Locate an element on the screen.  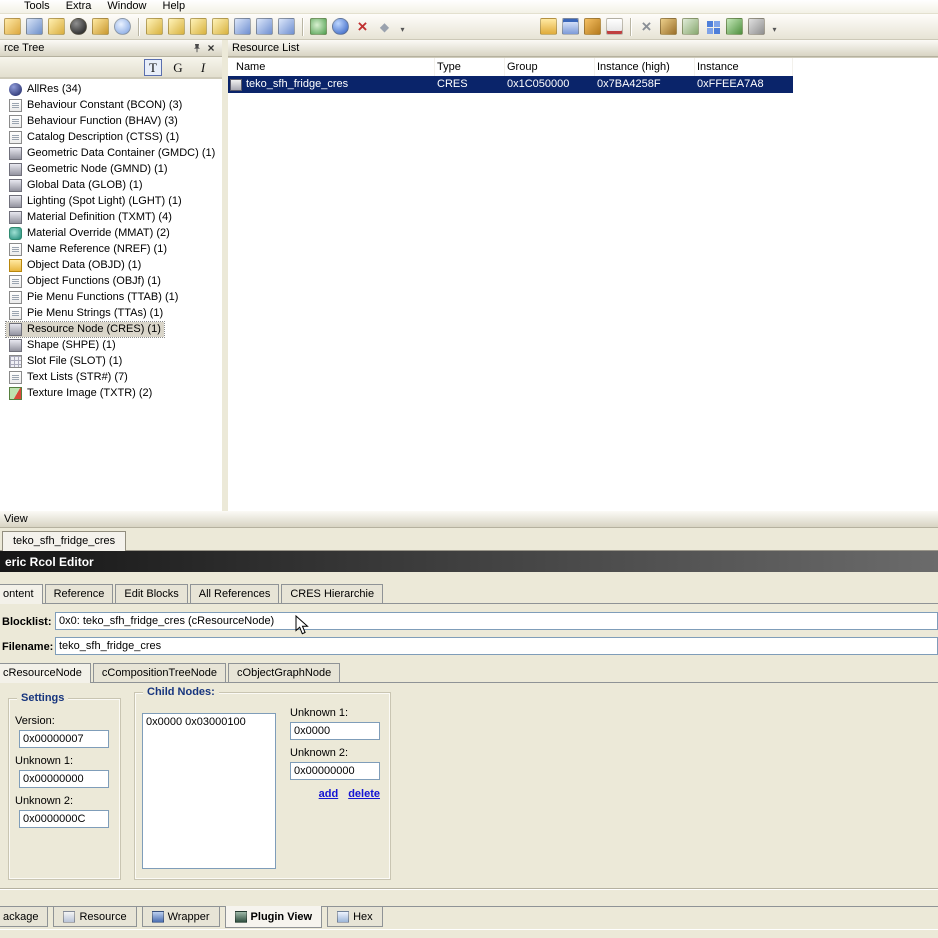
tree-item-gmnd: Geometric Node (GMND) (1) is located at coordinates (111, 169).